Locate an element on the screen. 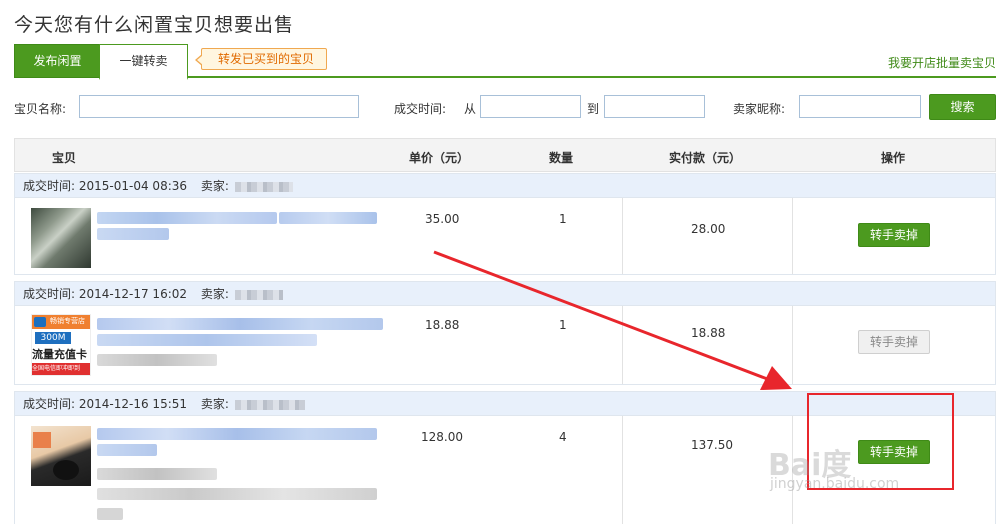  thumb-footer: 全国电信即冲即到 is located at coordinates (61, 369).